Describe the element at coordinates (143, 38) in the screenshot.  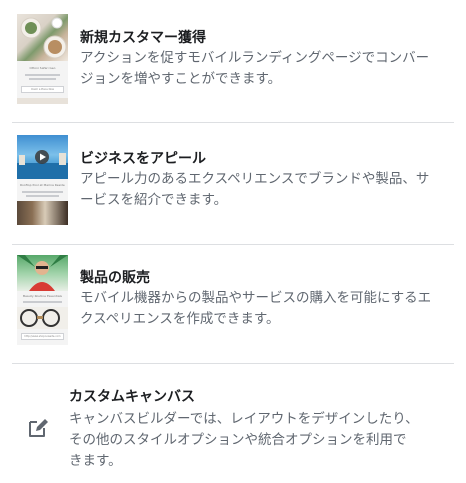
I see `option-title: 新規カスタマー獲得` at that location.